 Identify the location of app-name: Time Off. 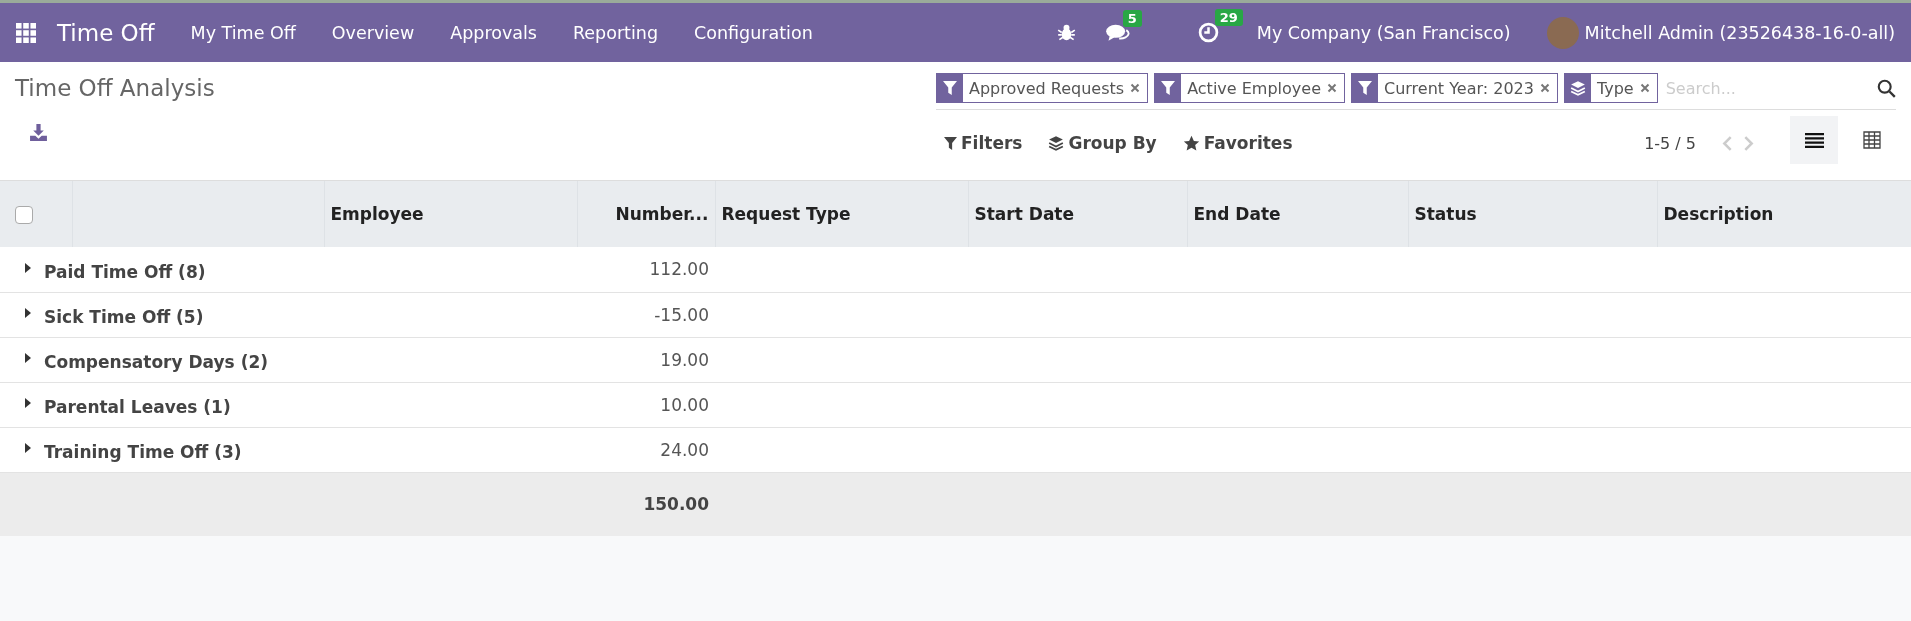
(106, 32).